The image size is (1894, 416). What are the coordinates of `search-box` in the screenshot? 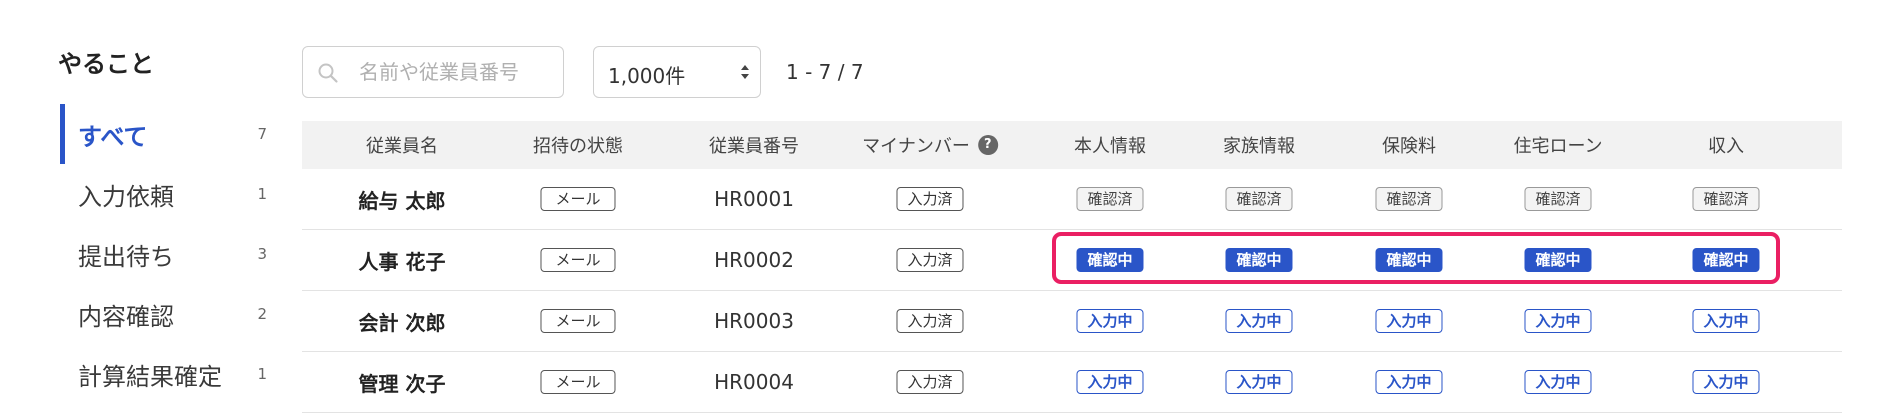 It's located at (433, 72).